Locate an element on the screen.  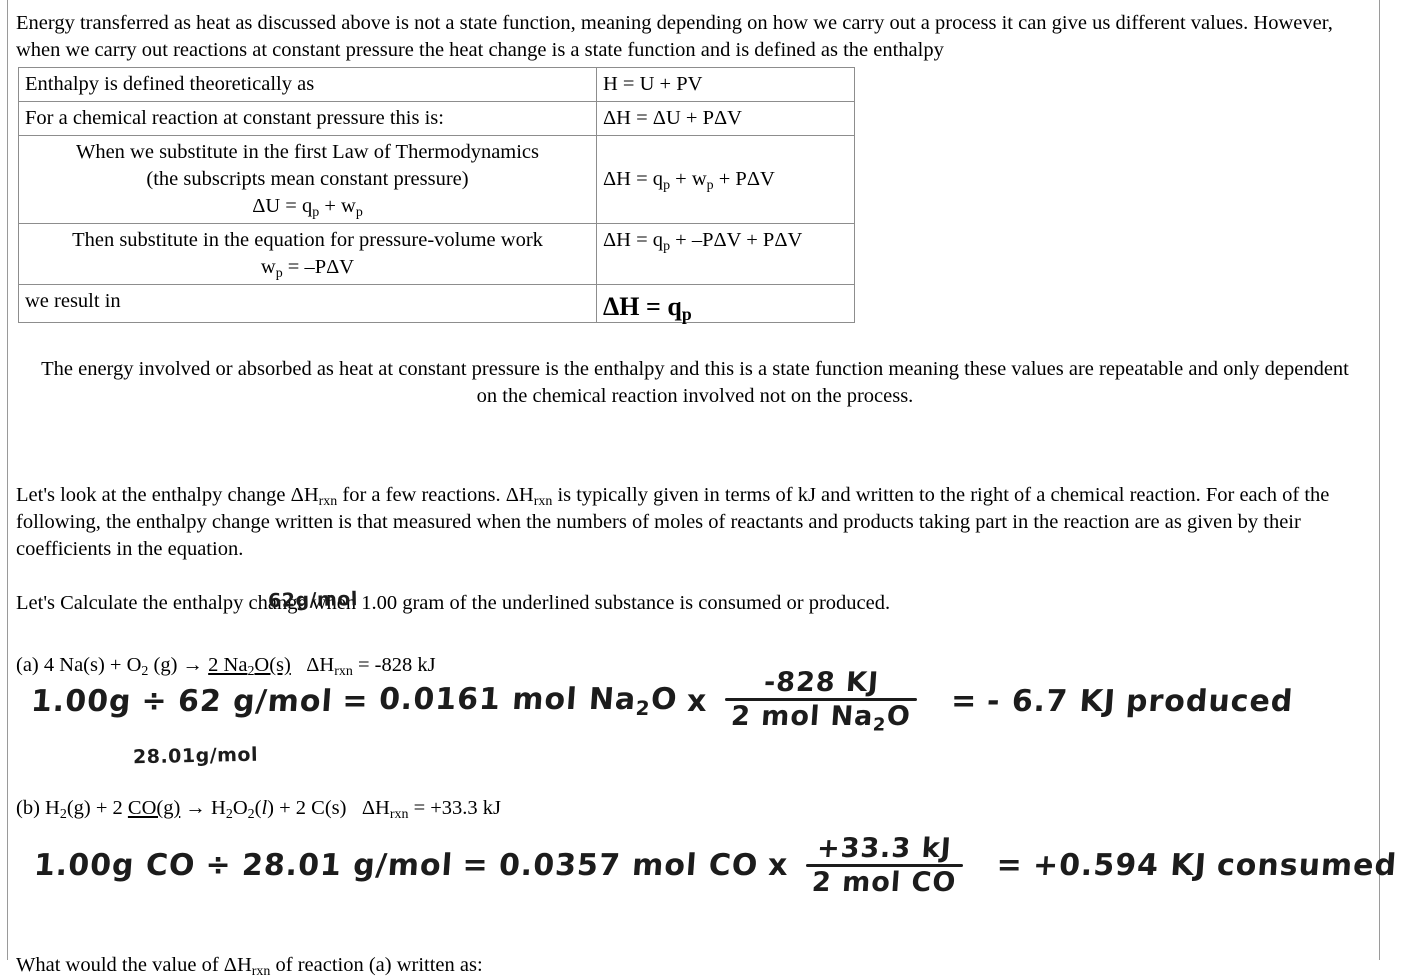
handwork-a-mass: 1.00g is located at coordinates (81, 701).